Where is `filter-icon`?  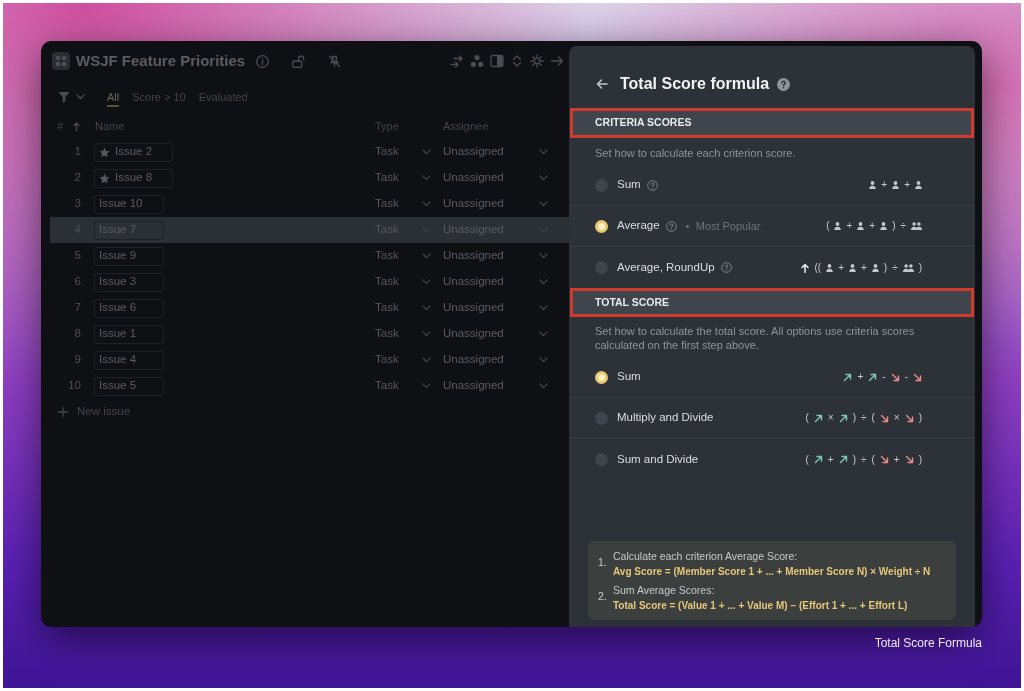
filter-icon is located at coordinates (64, 97).